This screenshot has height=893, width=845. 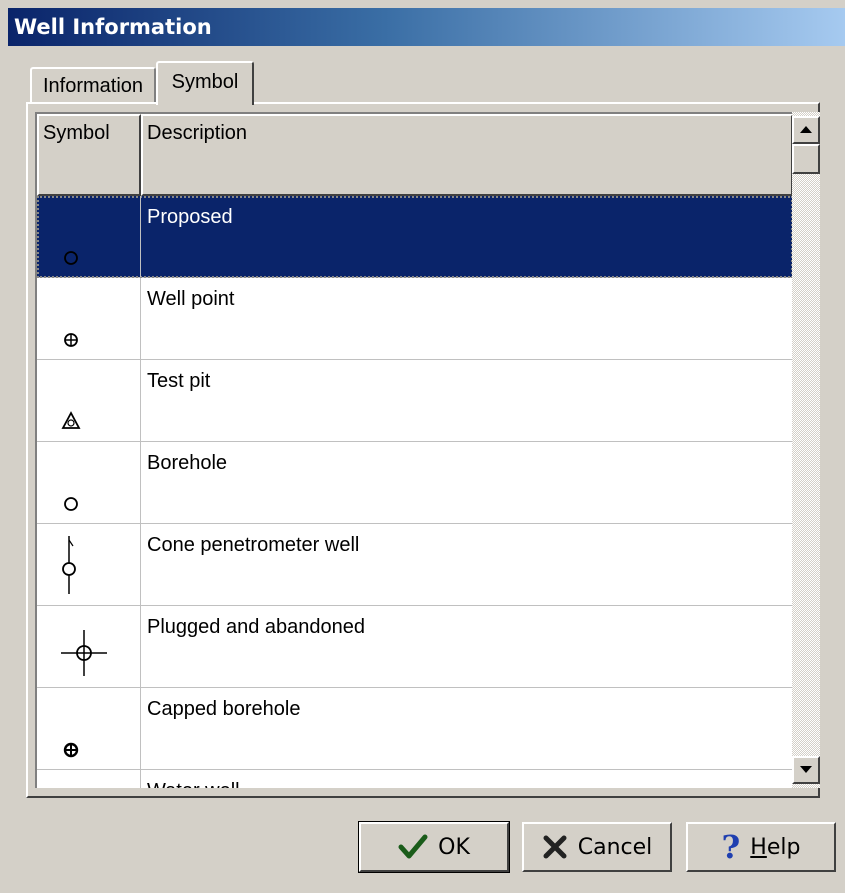 I want to click on arrow-down-icon, so click(x=806, y=769).